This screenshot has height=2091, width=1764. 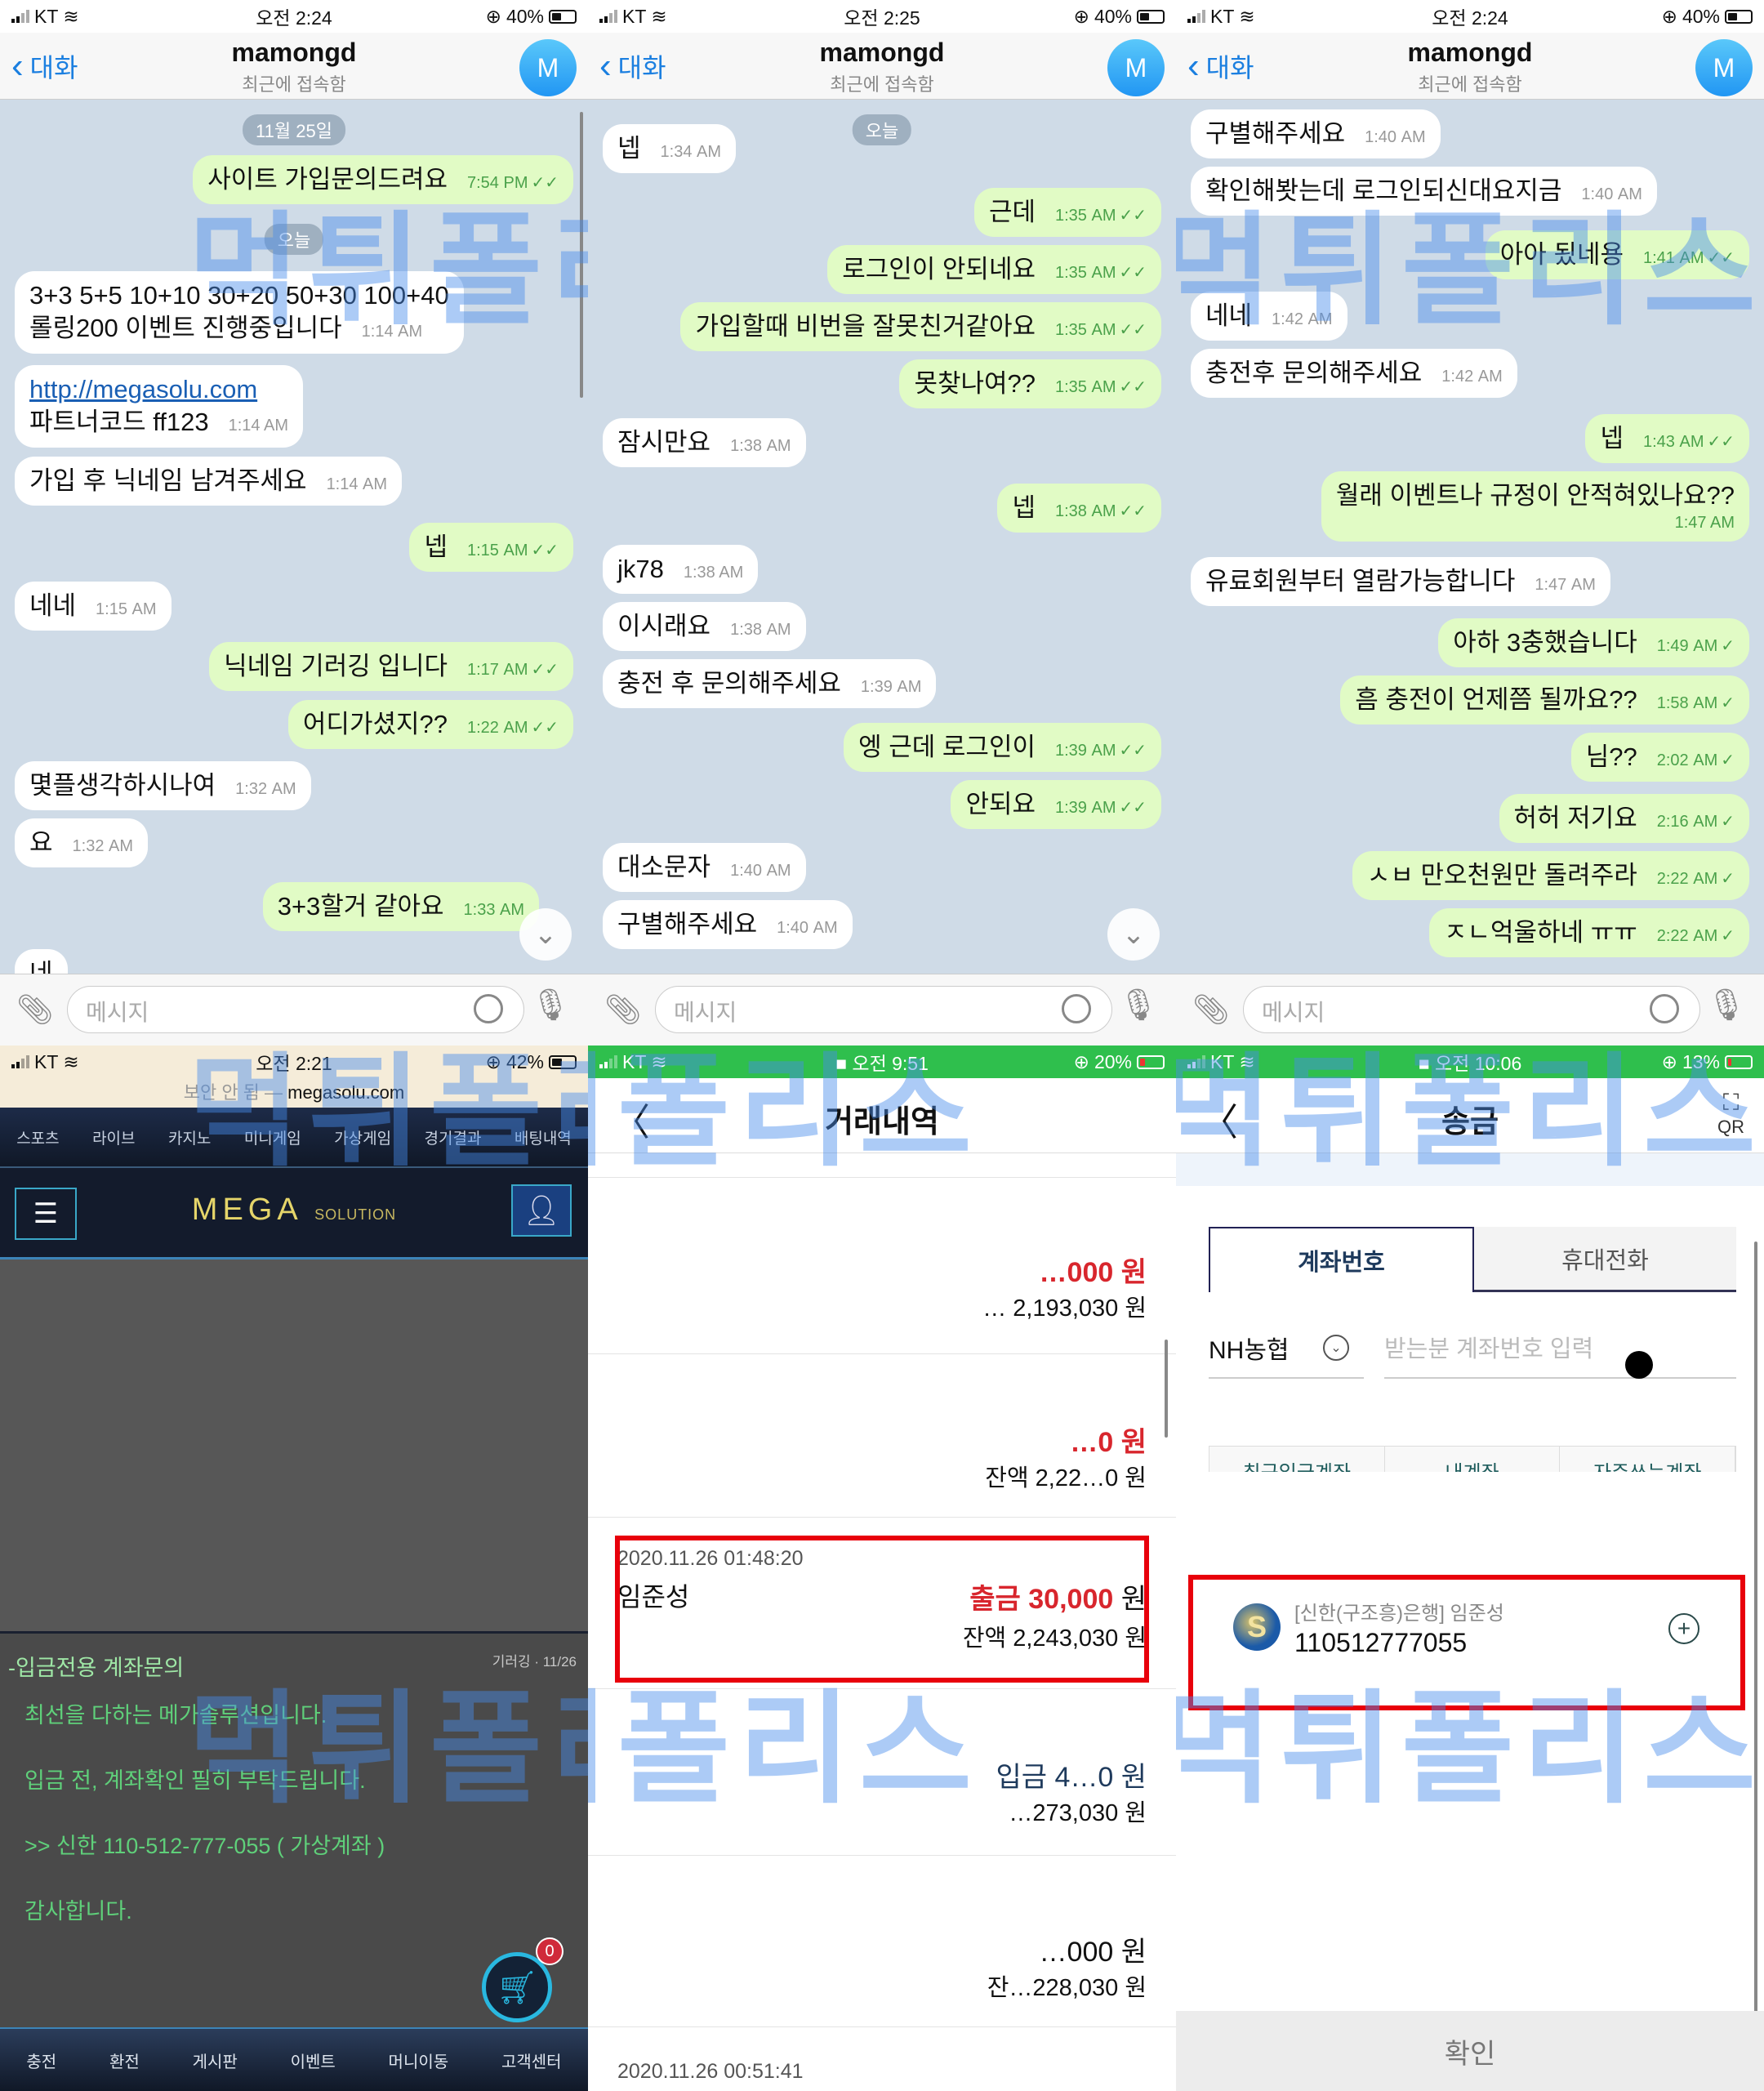 I want to click on status-bar: KT ≋ ■ 오전 10:06 ⊕ 13%, so click(x=1470, y=1062).